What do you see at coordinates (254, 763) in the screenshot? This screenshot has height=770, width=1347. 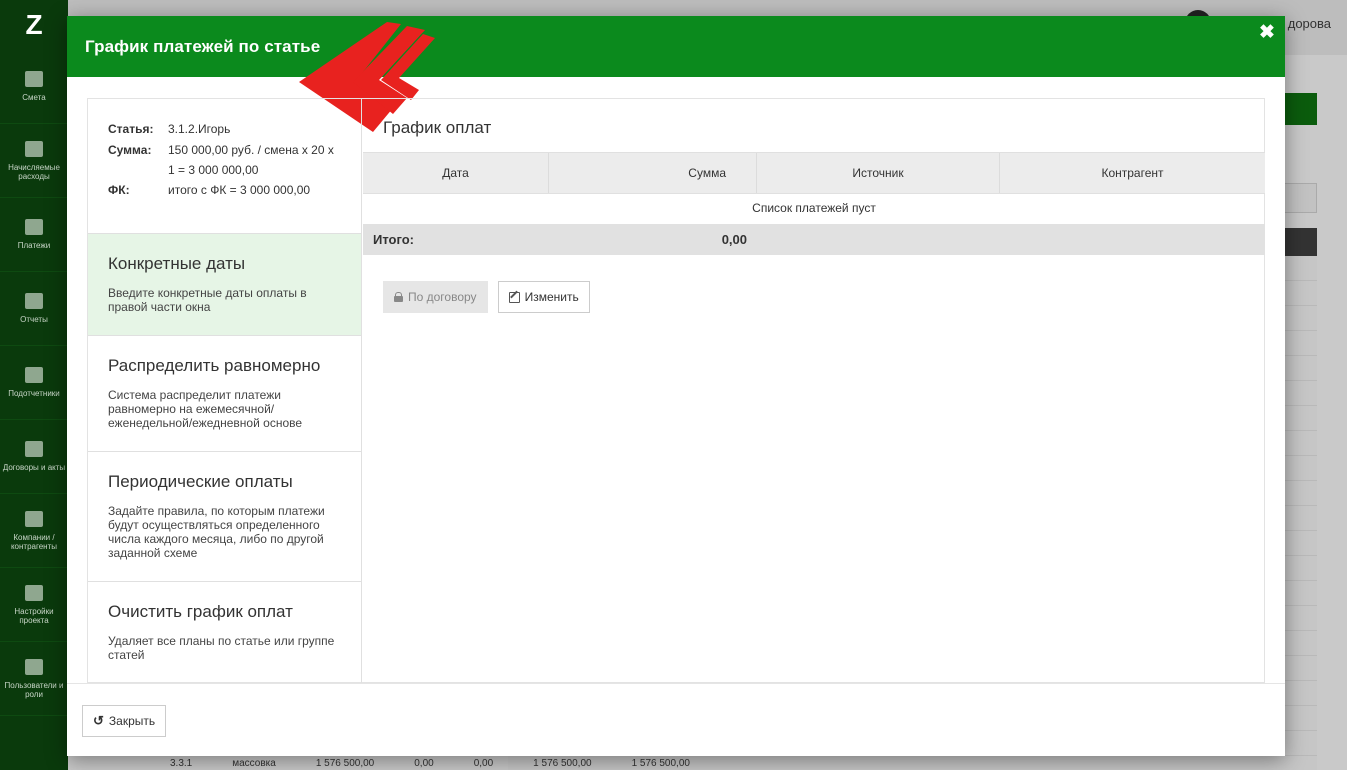 I see `row-name: массовка` at bounding box center [254, 763].